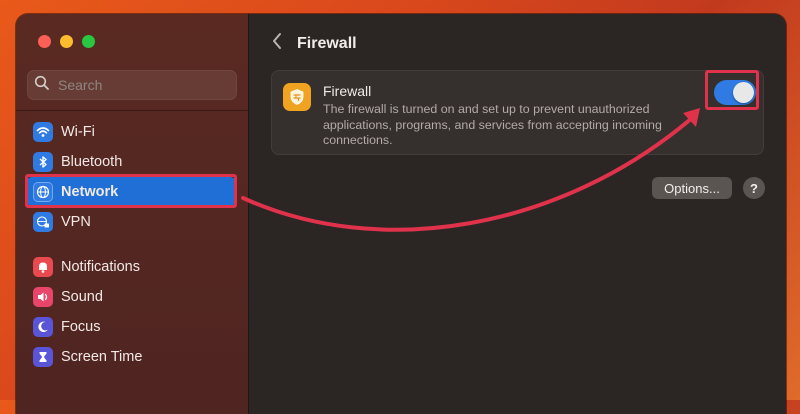 The height and width of the screenshot is (414, 800). Describe the element at coordinates (42, 85) in the screenshot. I see `search-icon` at that location.